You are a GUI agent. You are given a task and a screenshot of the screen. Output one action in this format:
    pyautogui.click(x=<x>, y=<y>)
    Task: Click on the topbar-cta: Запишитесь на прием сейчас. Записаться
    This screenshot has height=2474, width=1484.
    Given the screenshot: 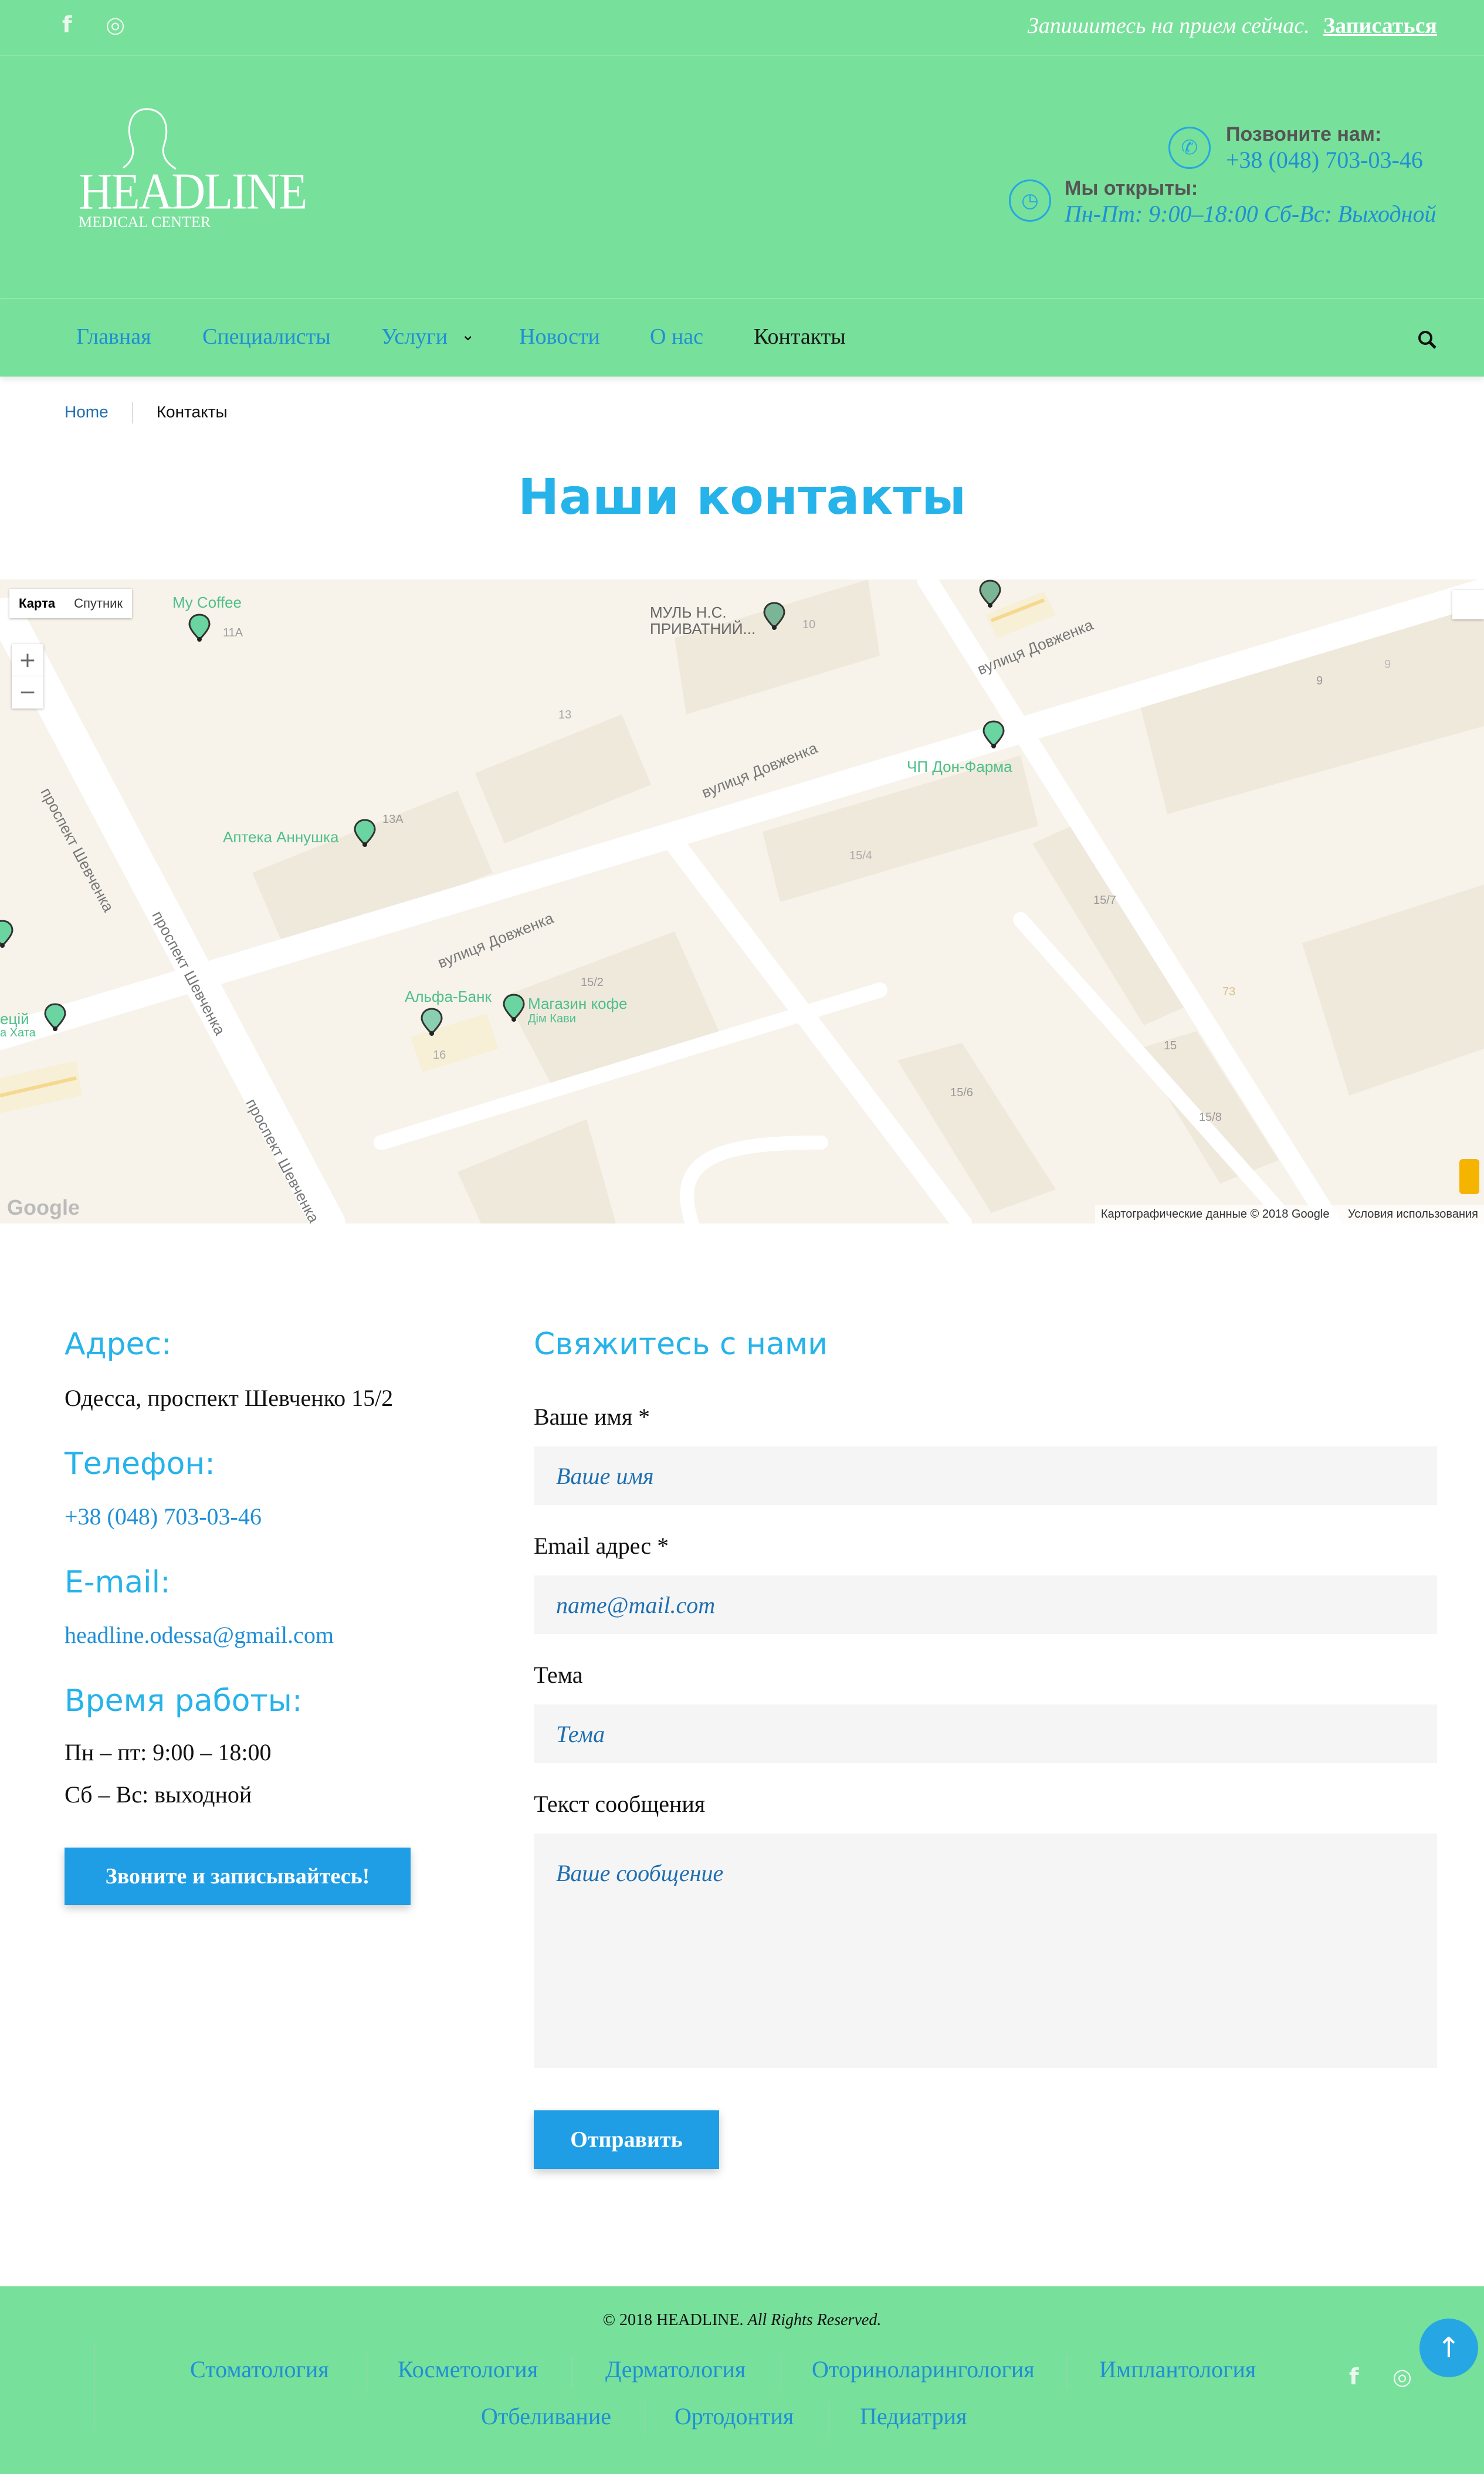 What is the action you would take?
    pyautogui.click(x=1233, y=26)
    